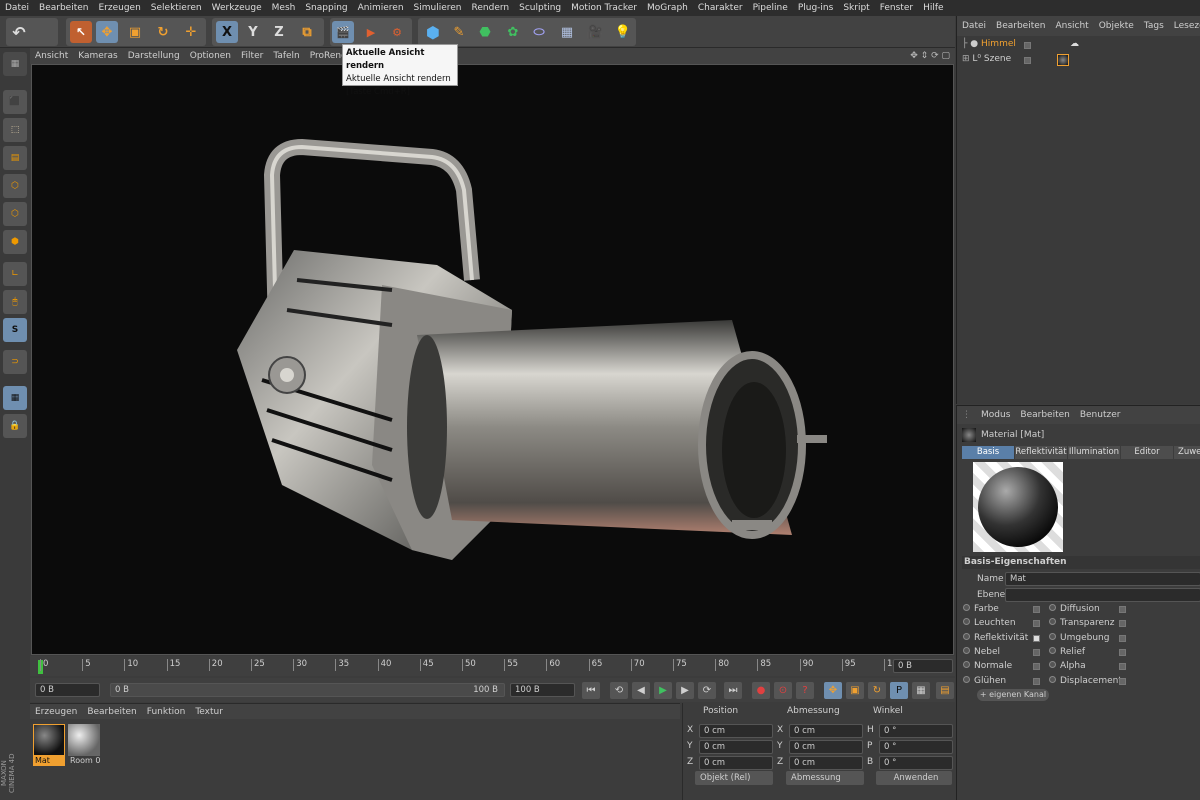 The image size is (1200, 800). Describe the element at coordinates (397, 32) in the screenshot. I see `render-settings-icon: ⚙` at that location.